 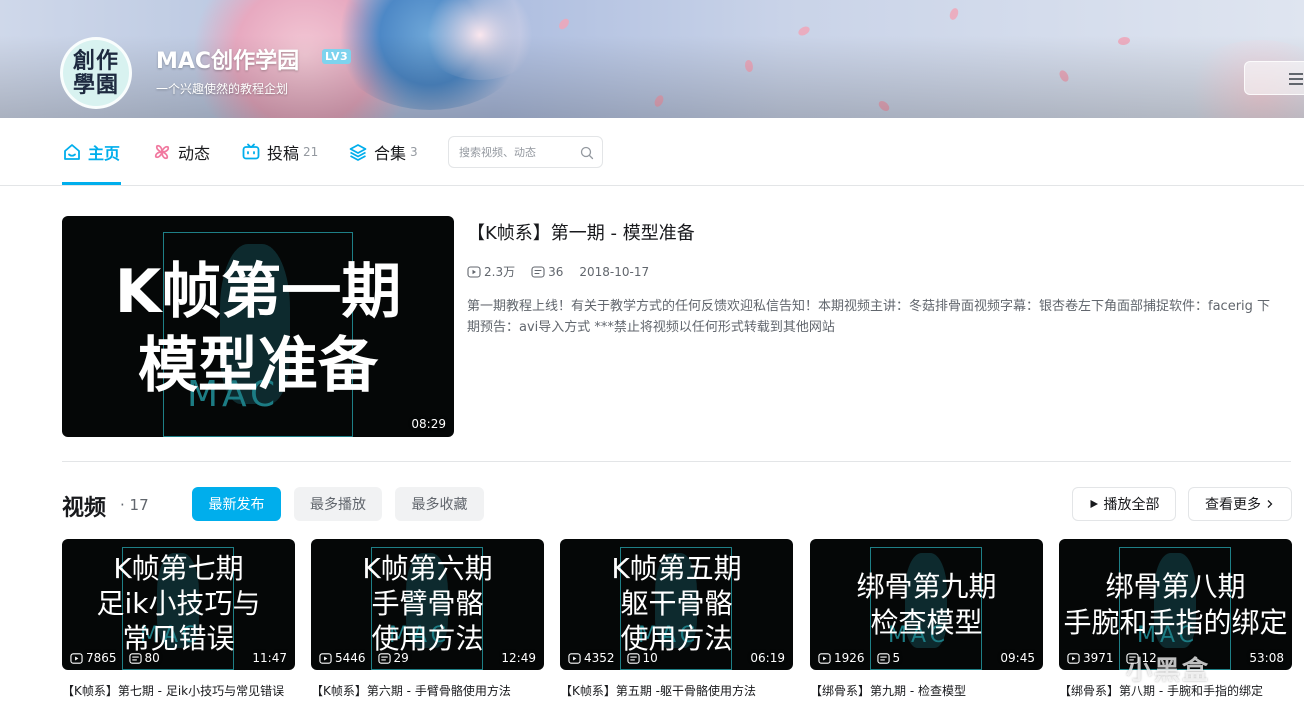 I want to click on video-views: 3971, so click(x=1098, y=658).